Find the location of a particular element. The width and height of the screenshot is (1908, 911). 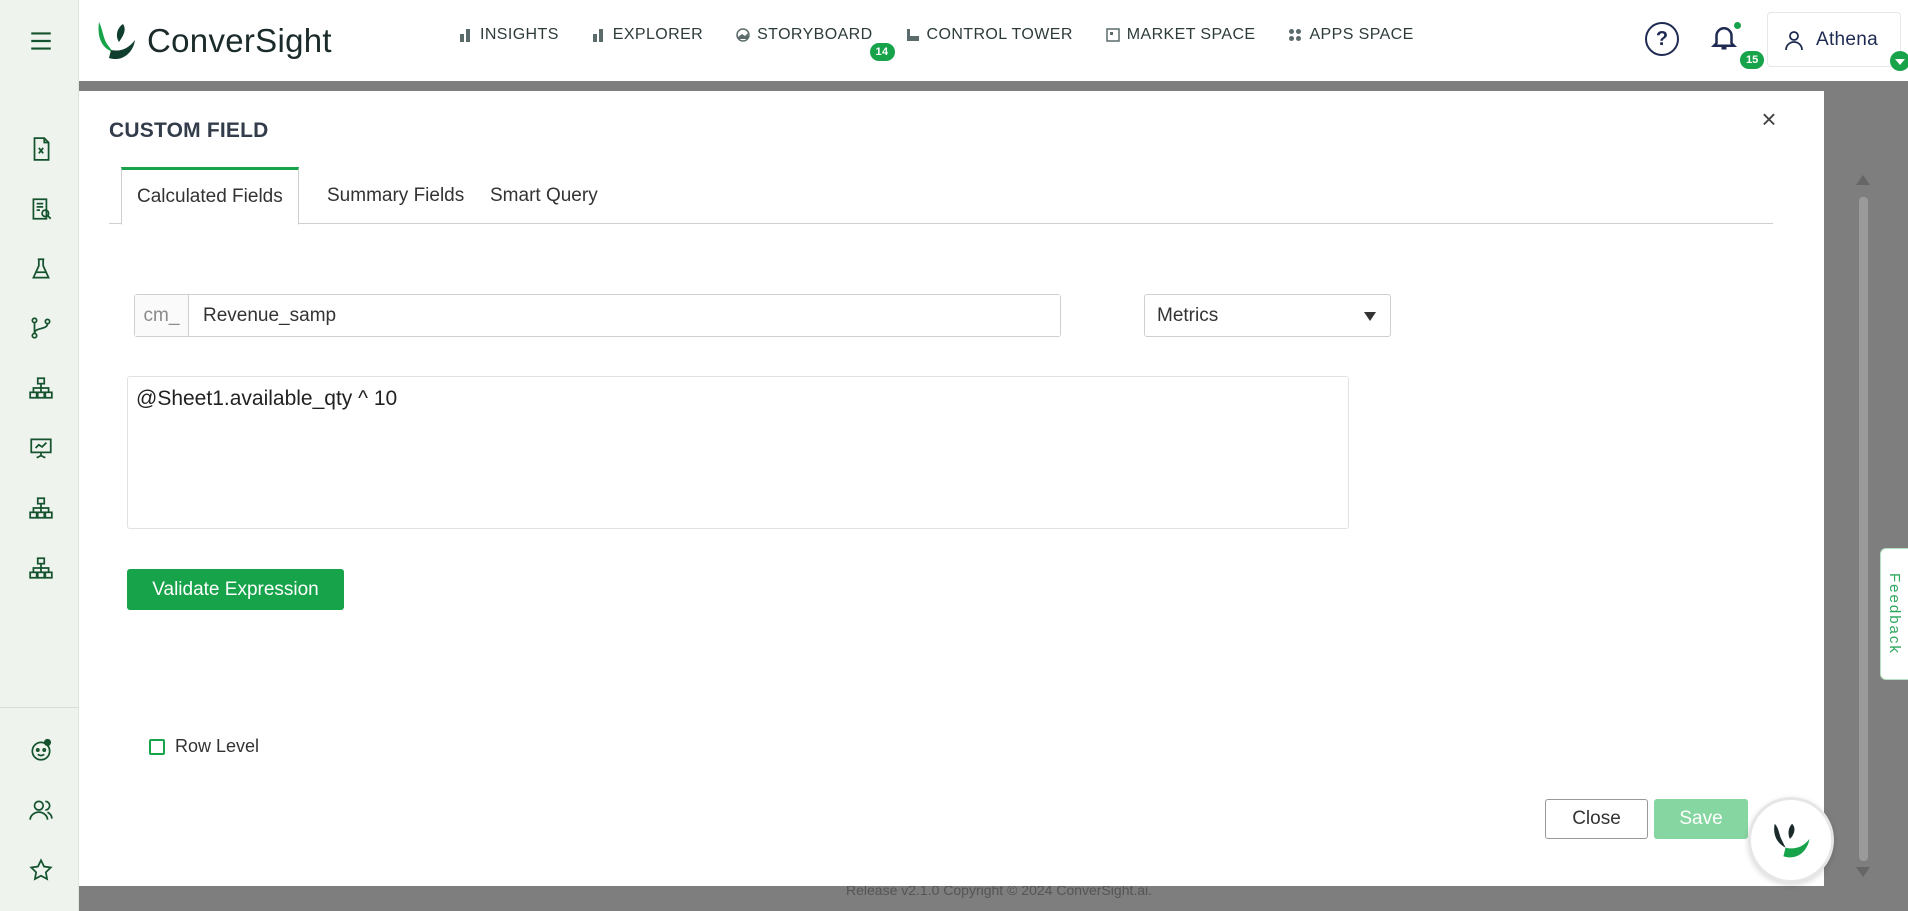

field-name-group: cm_ is located at coordinates (597, 315).